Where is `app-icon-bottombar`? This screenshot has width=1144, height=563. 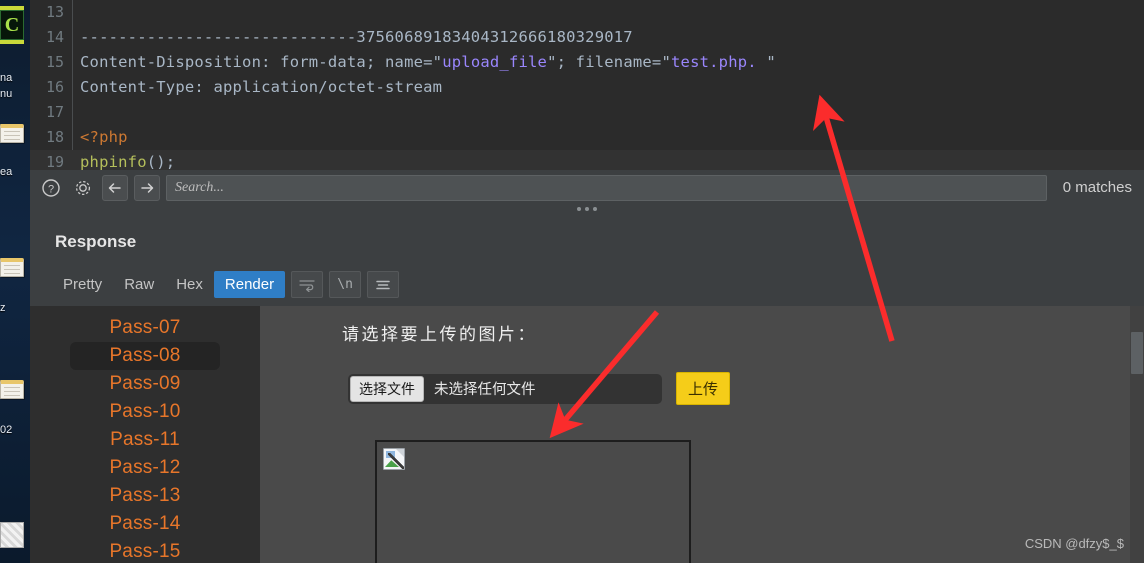 app-icon-bottombar is located at coordinates (12, 42).